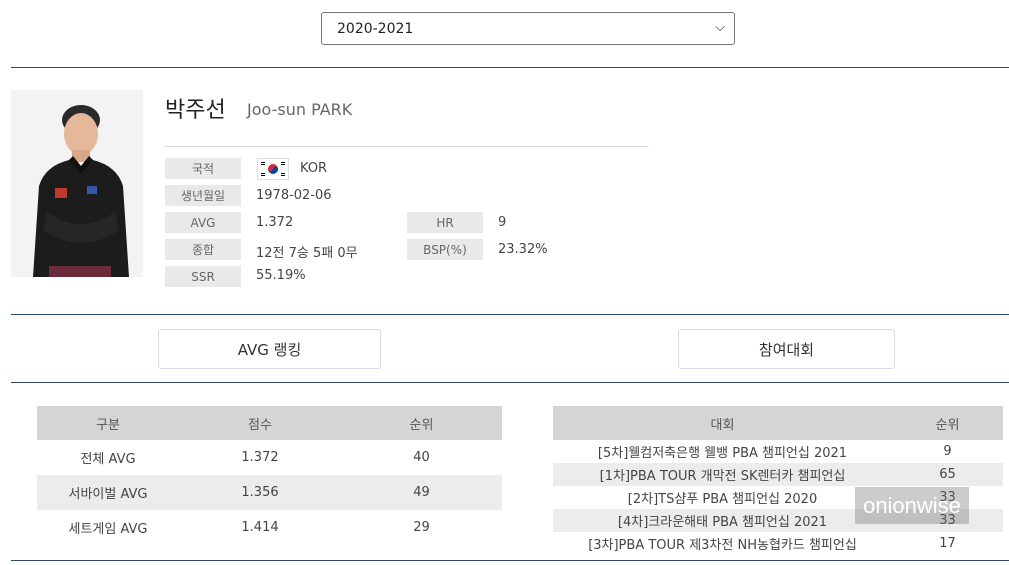 Image resolution: width=1009 pixels, height=565 pixels. I want to click on player-name-korean: 박주선, so click(195, 110).